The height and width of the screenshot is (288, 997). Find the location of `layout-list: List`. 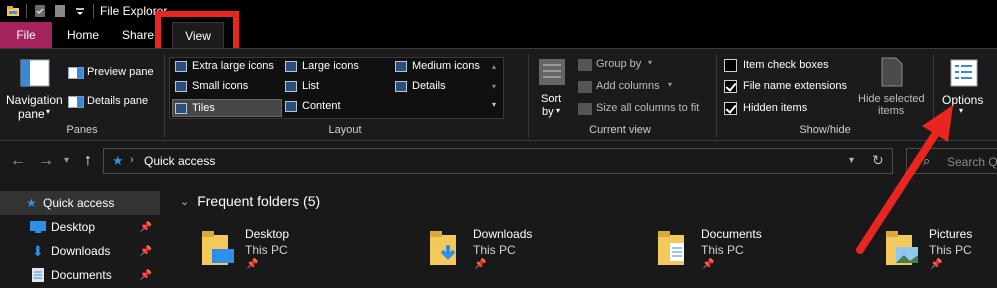

layout-list: List is located at coordinates (302, 86).